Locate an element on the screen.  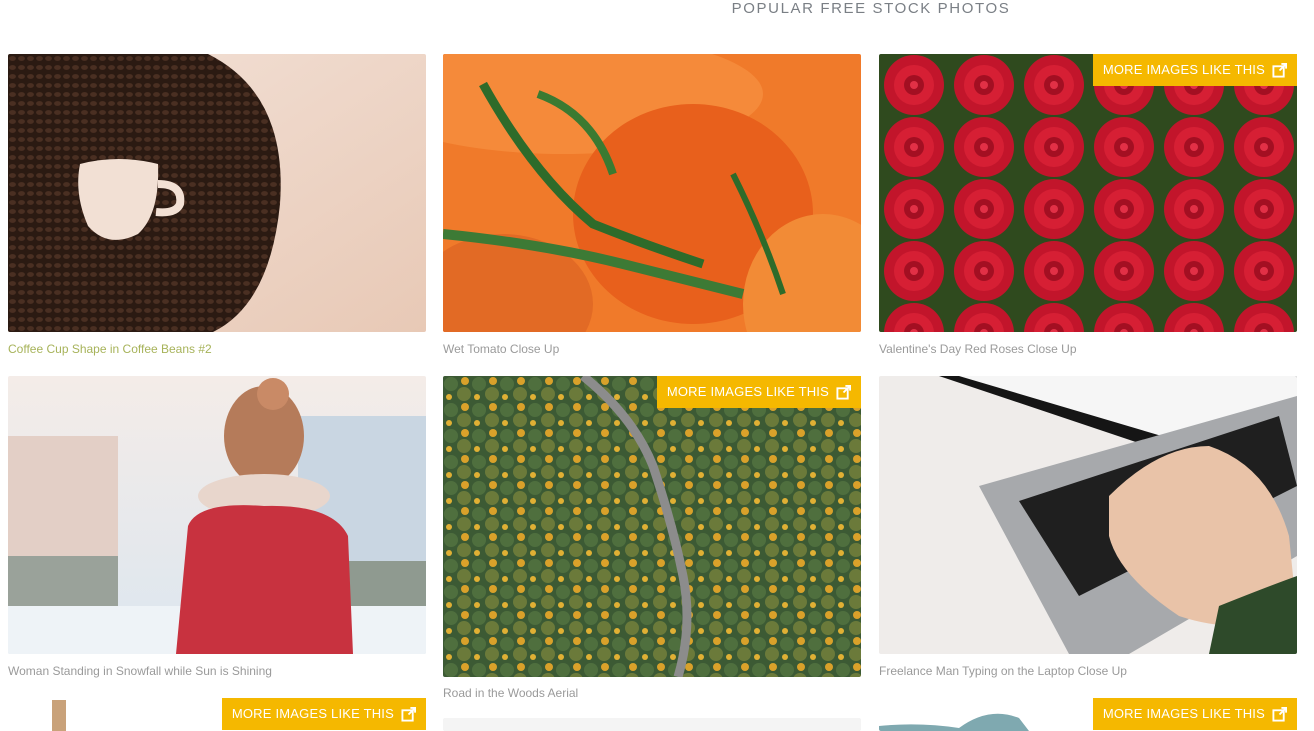
photo-card-partial-right: MORE IMAGES LIKE THIS is located at coordinates (1088, 714).